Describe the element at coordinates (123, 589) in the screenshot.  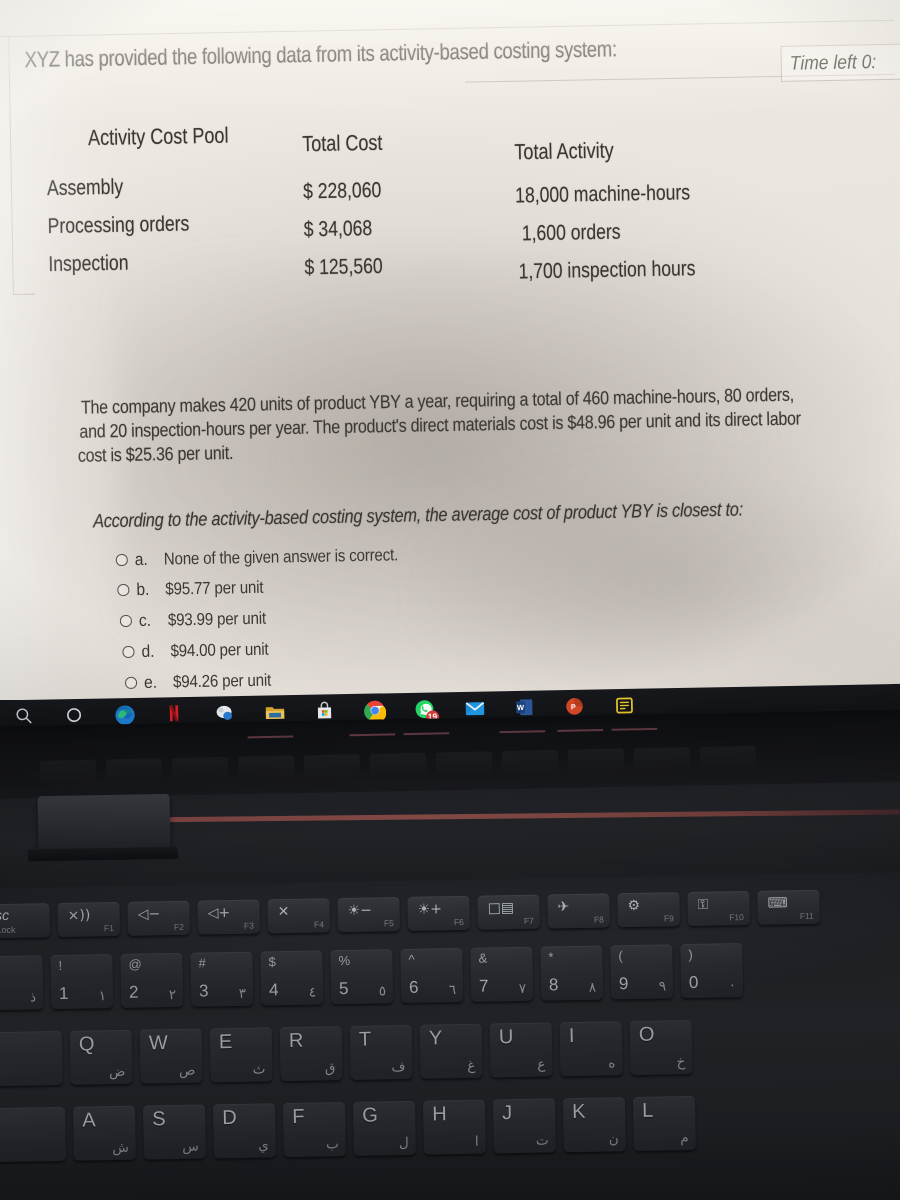
I see `radio-icon-b` at that location.